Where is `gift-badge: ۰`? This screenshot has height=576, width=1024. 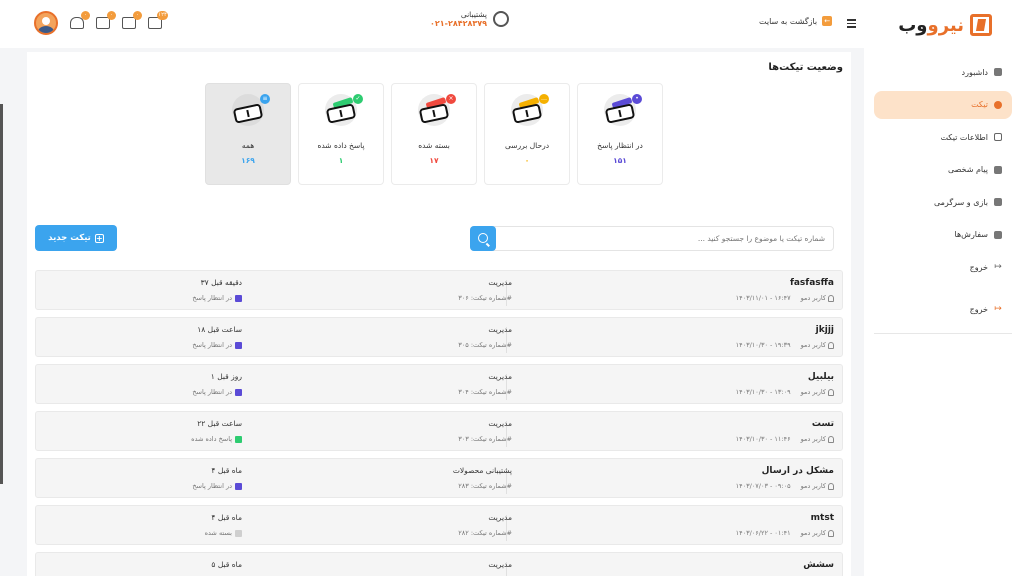
gift-badge: ۰ is located at coordinates (137, 15).